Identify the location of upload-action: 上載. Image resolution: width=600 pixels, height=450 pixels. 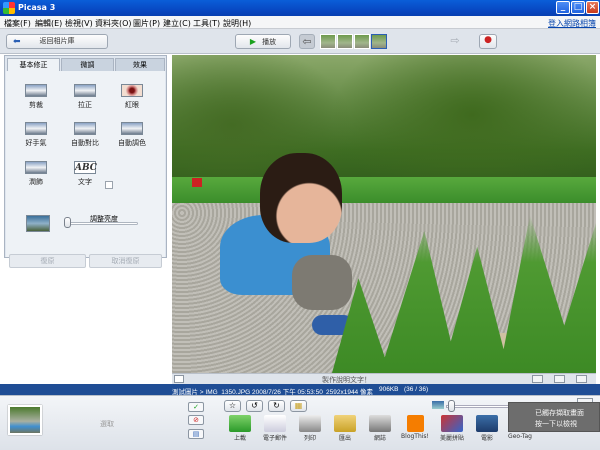
(240, 428).